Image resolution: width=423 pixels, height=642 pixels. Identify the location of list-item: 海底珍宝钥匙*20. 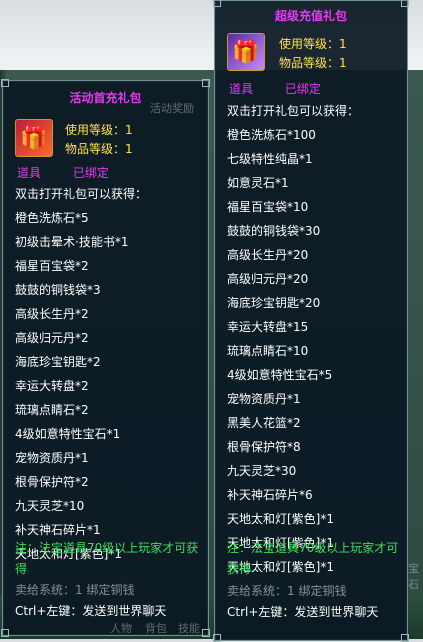
(274, 303).